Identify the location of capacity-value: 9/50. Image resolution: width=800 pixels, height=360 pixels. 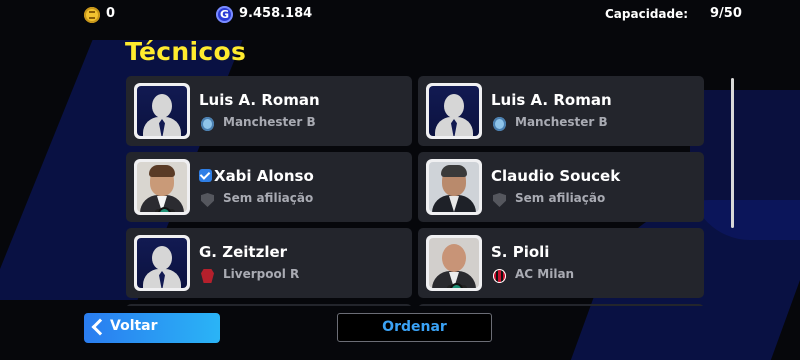
(726, 13).